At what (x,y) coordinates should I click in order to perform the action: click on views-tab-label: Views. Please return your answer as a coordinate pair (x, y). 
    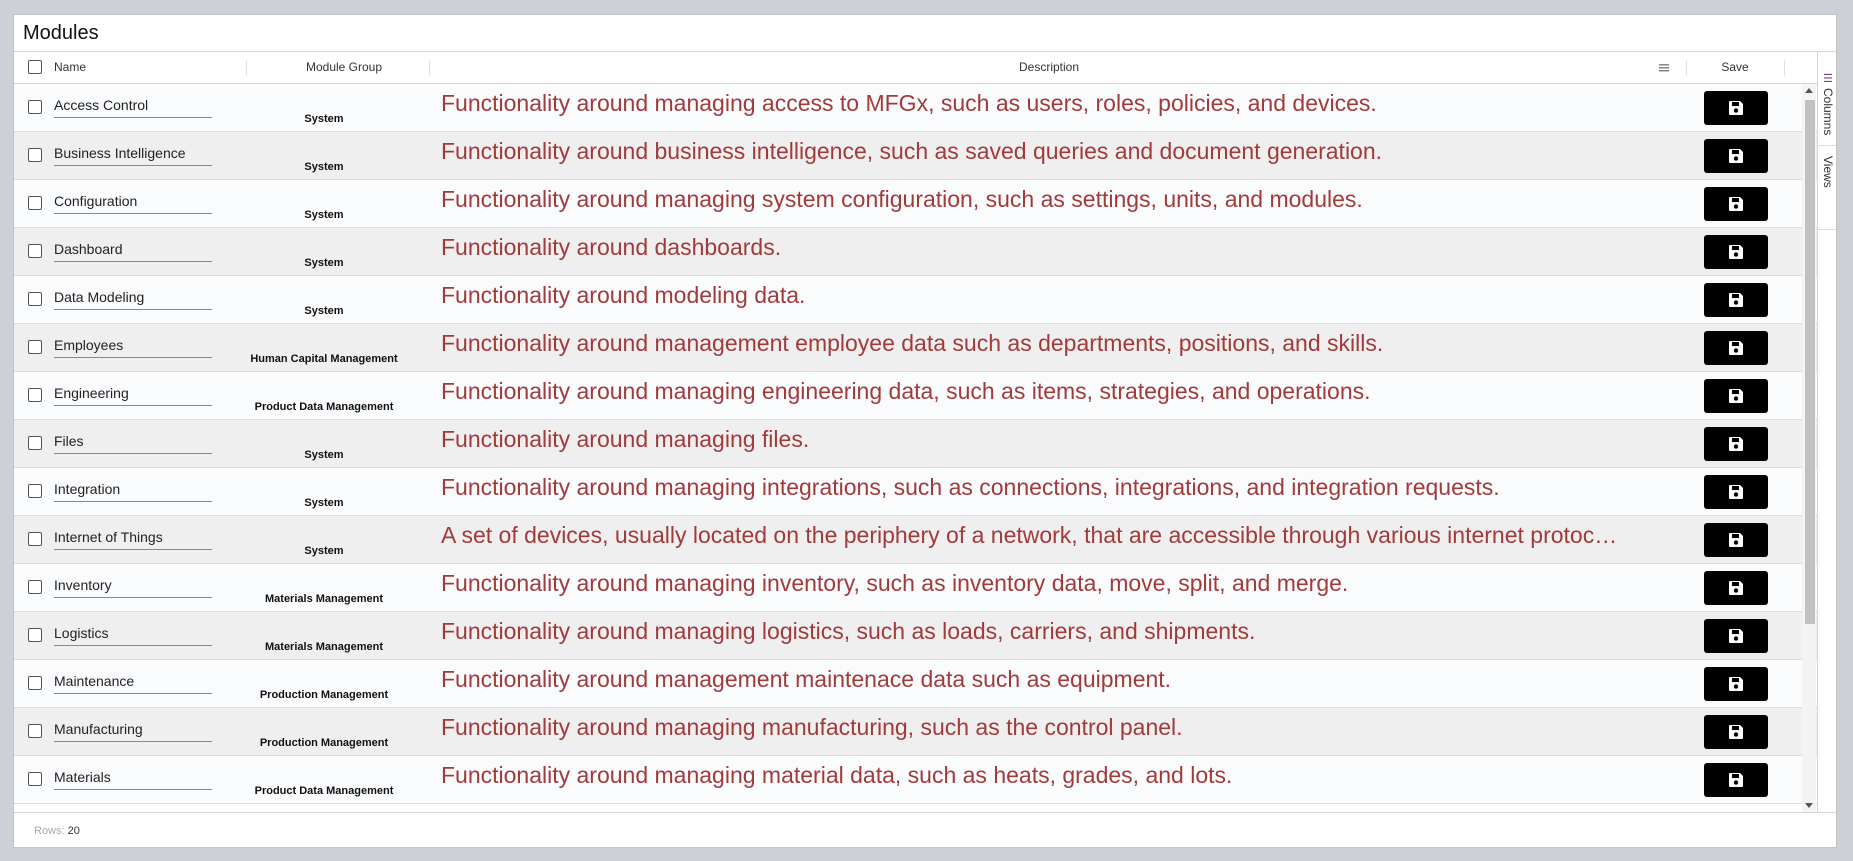
    Looking at the image, I should click on (1828, 172).